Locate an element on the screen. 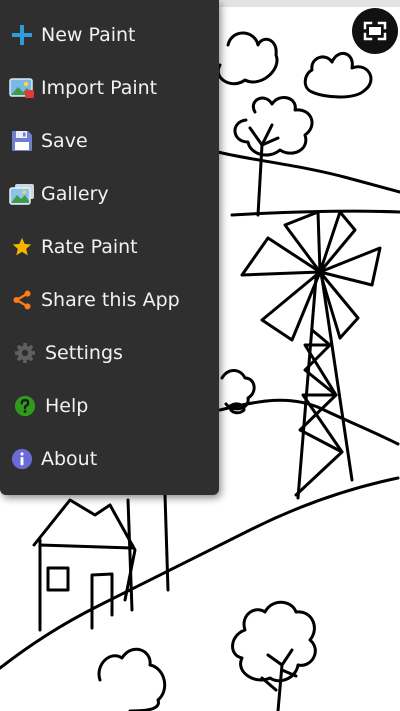 Image resolution: width=400 pixels, height=711 pixels. floppy-disk-icon is located at coordinates (22, 141).